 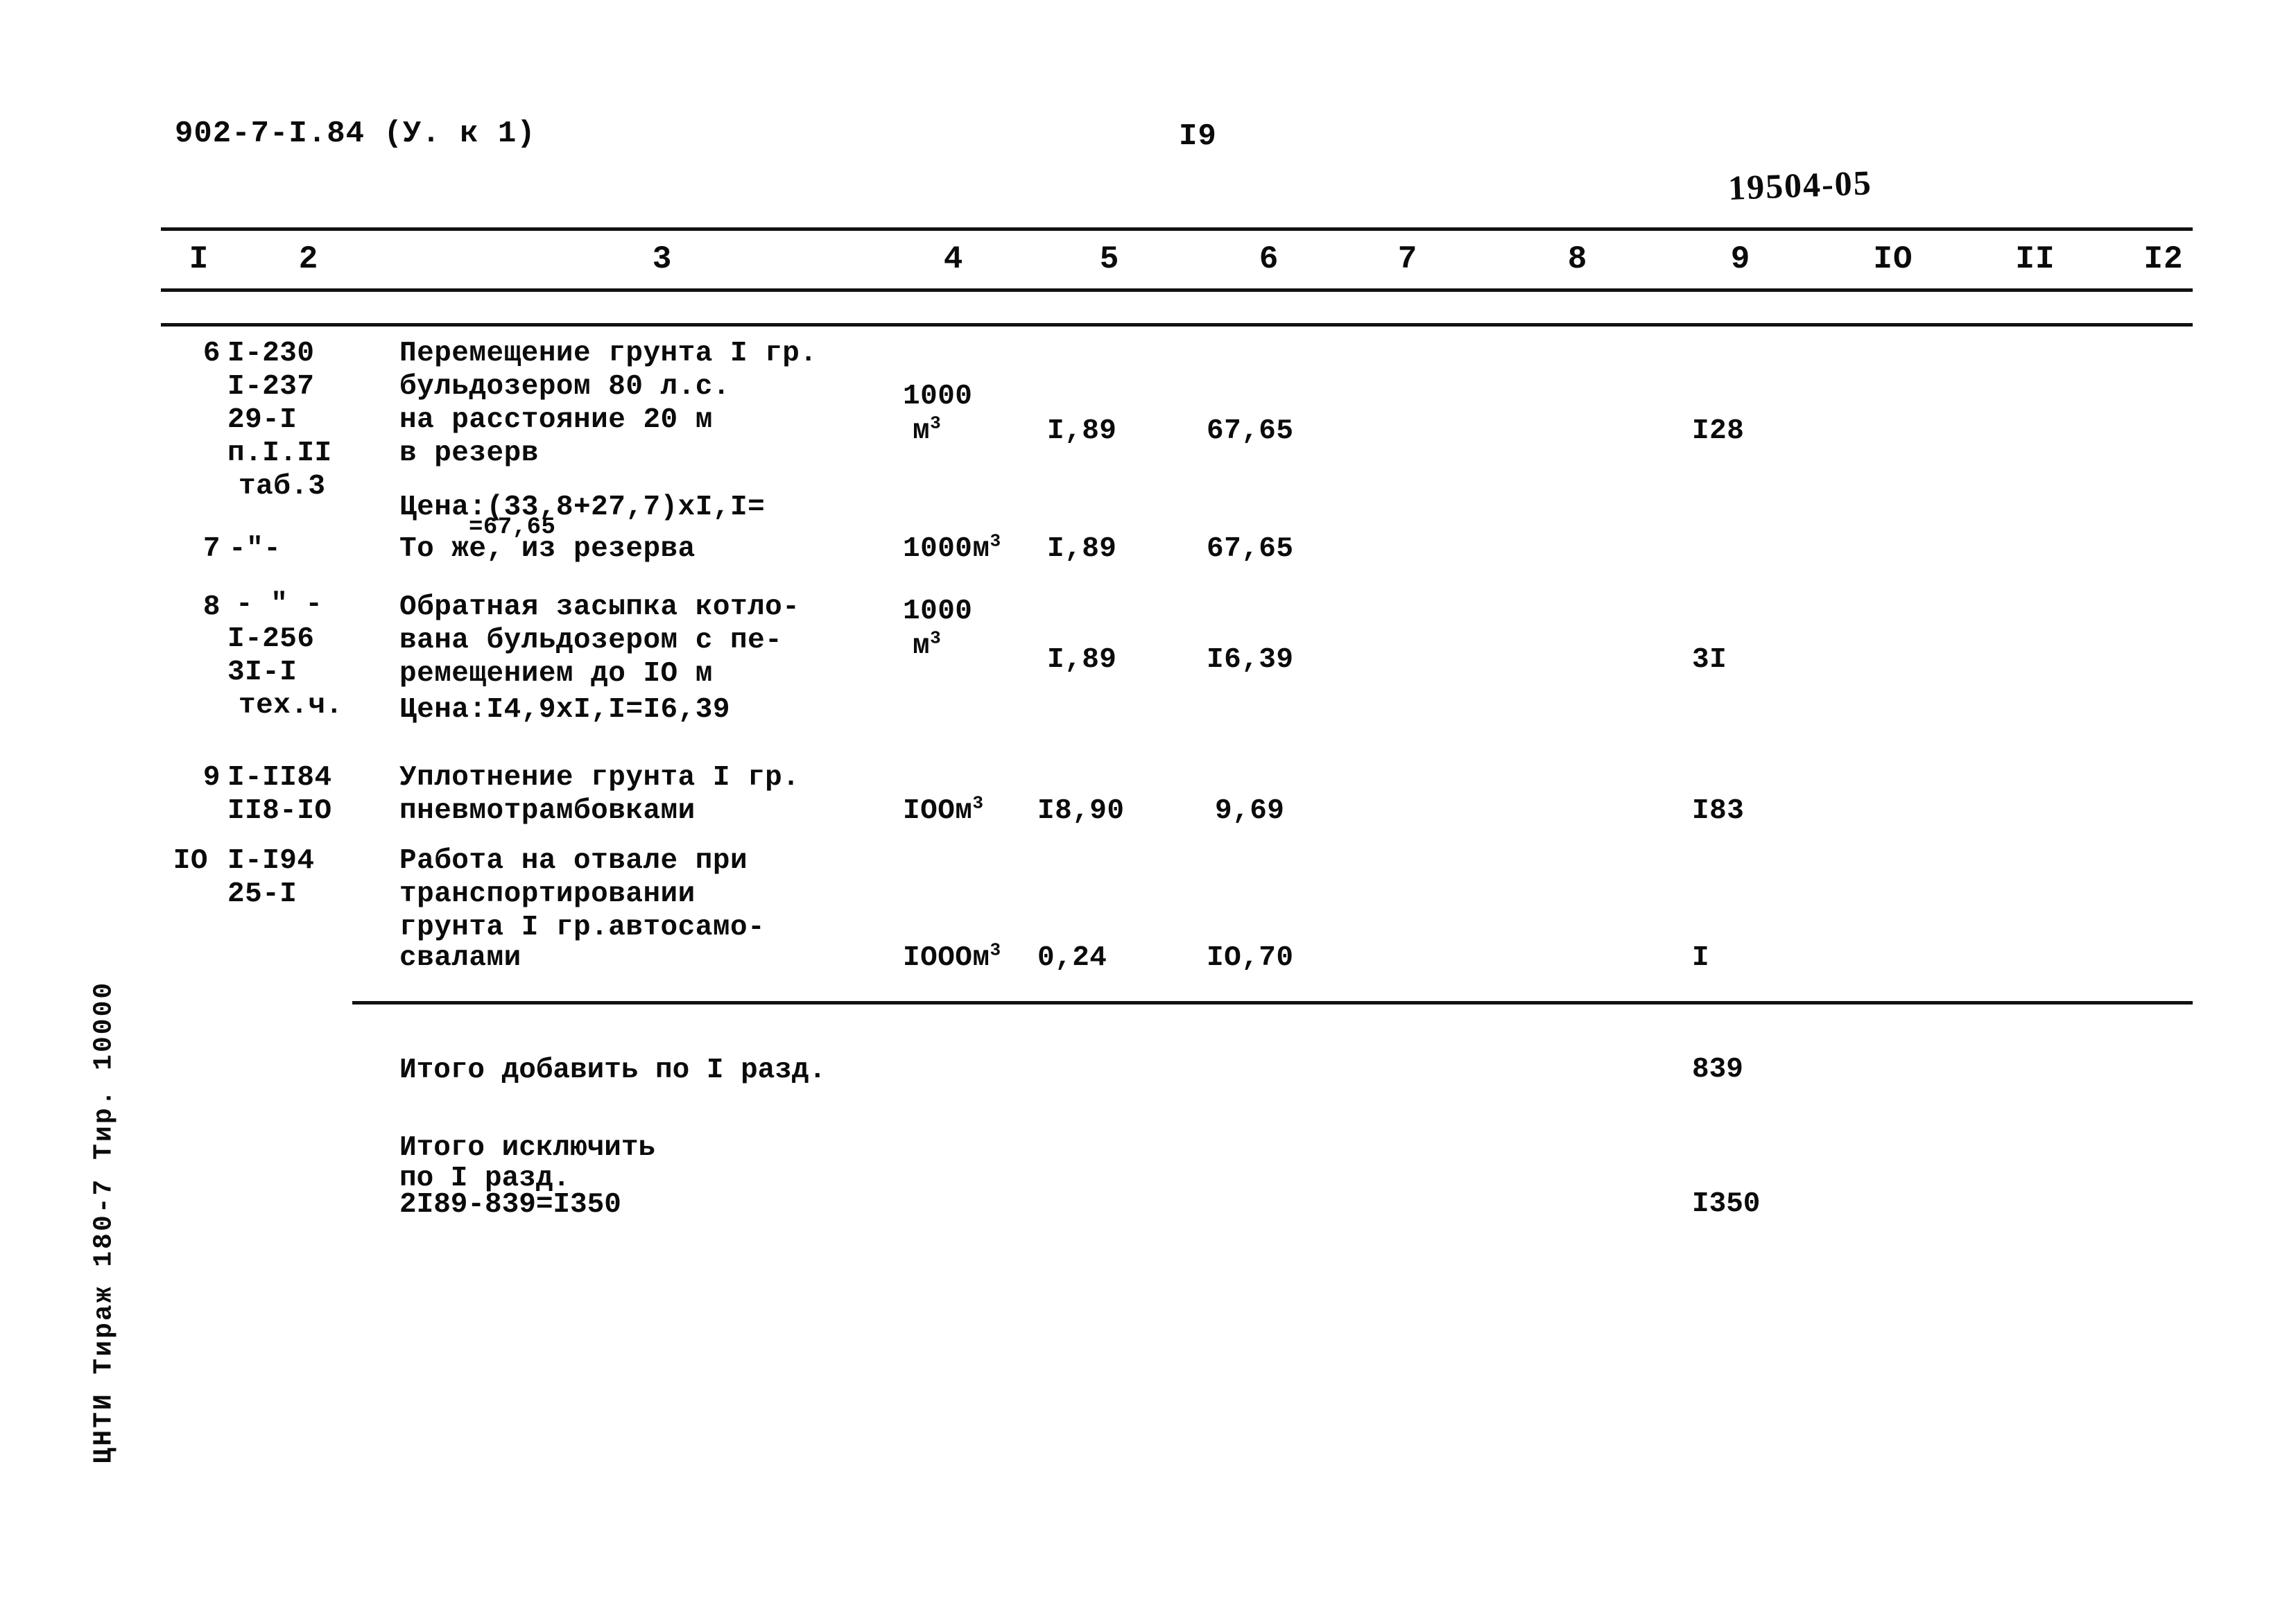 I want to click on row-unit: 1000м3, so click(x=952, y=549).